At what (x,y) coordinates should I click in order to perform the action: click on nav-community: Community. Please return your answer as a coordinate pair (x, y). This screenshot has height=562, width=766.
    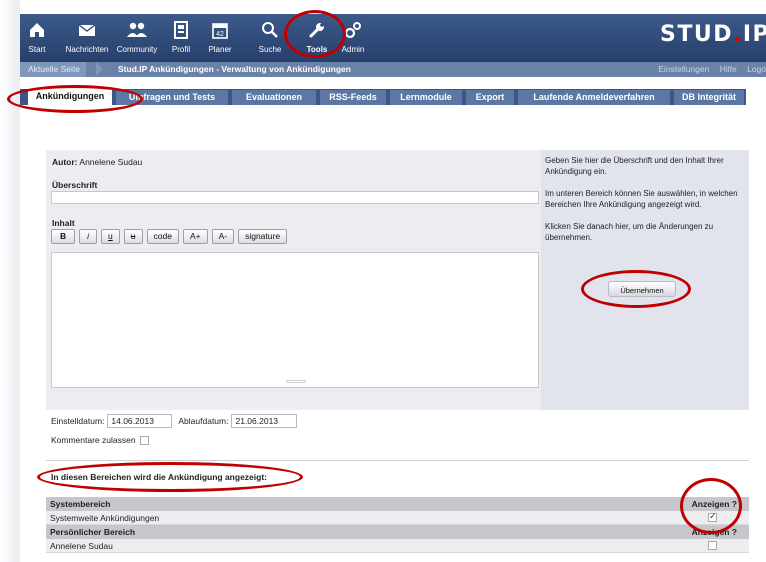
    Looking at the image, I should click on (137, 38).